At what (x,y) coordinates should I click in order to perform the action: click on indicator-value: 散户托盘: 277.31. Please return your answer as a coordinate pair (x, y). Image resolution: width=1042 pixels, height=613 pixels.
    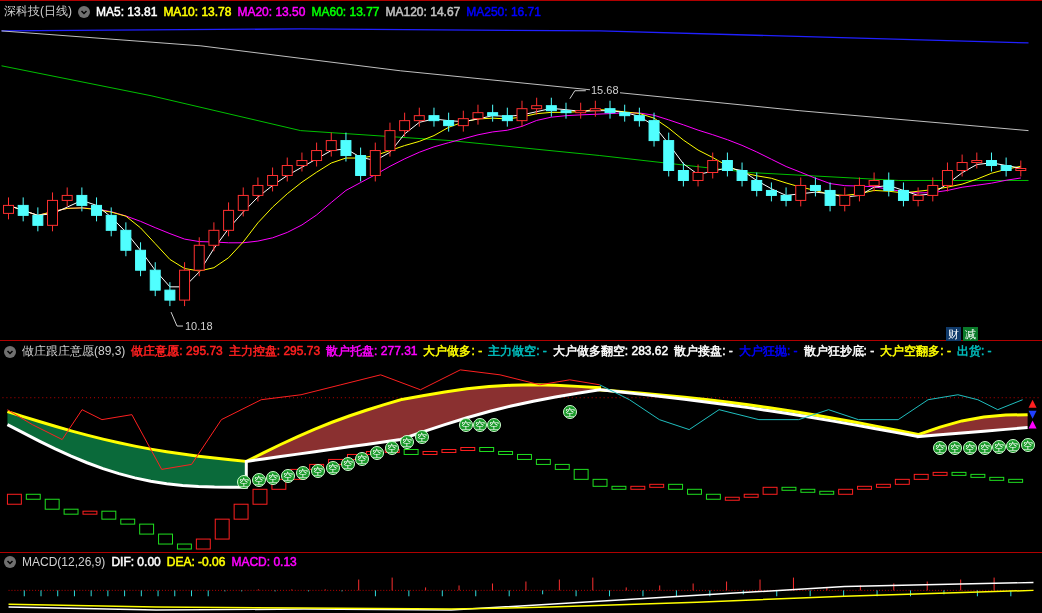
    Looking at the image, I should click on (372, 351).